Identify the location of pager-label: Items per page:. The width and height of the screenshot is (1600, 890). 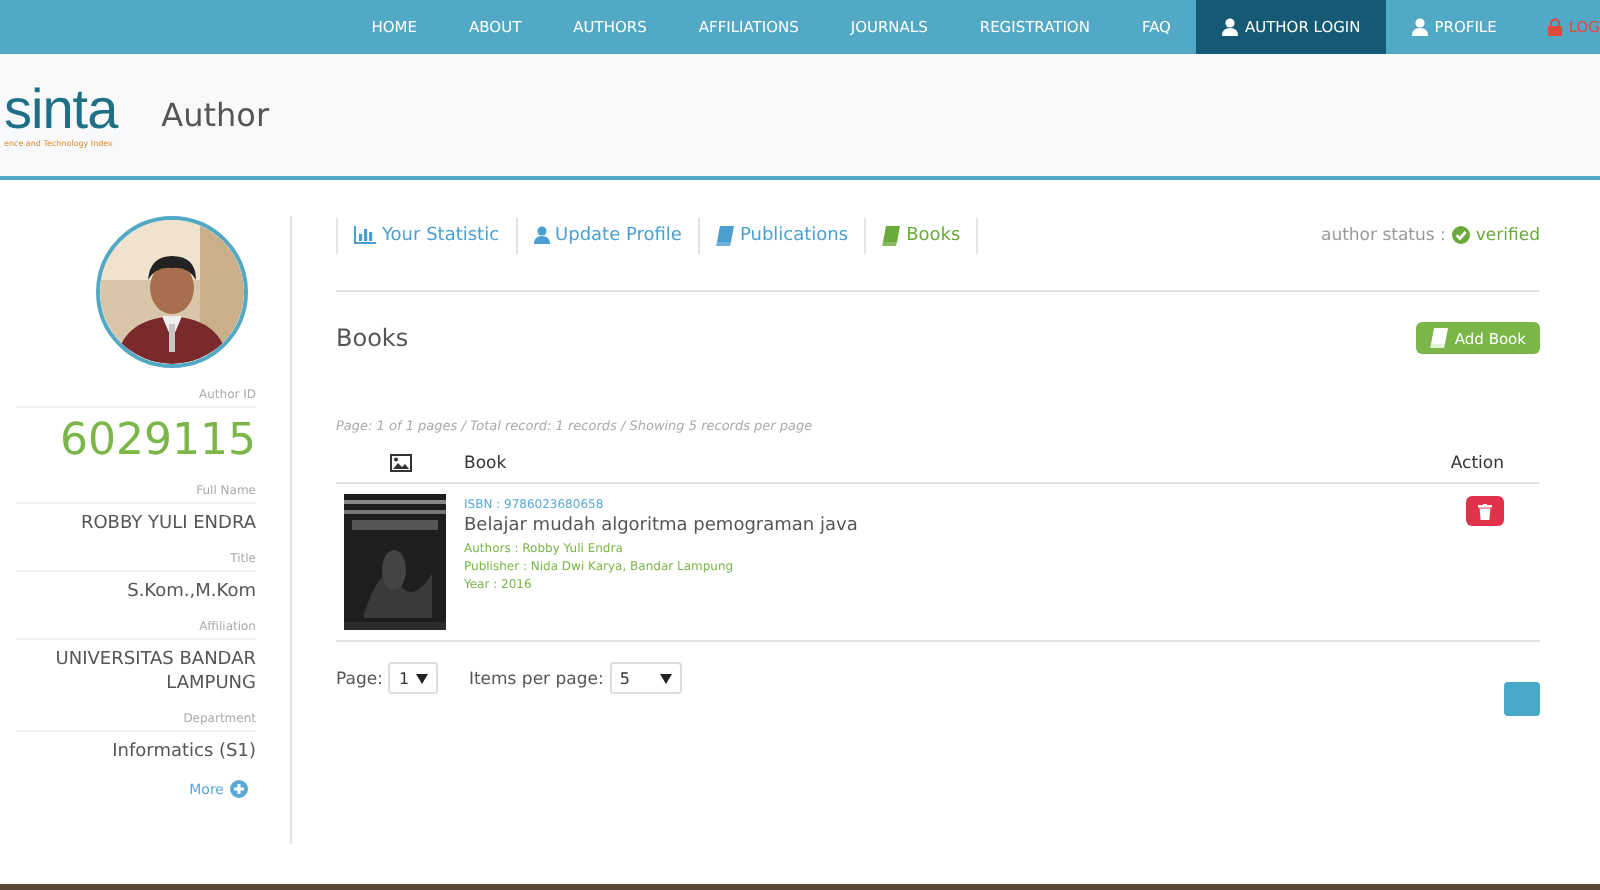
(536, 680).